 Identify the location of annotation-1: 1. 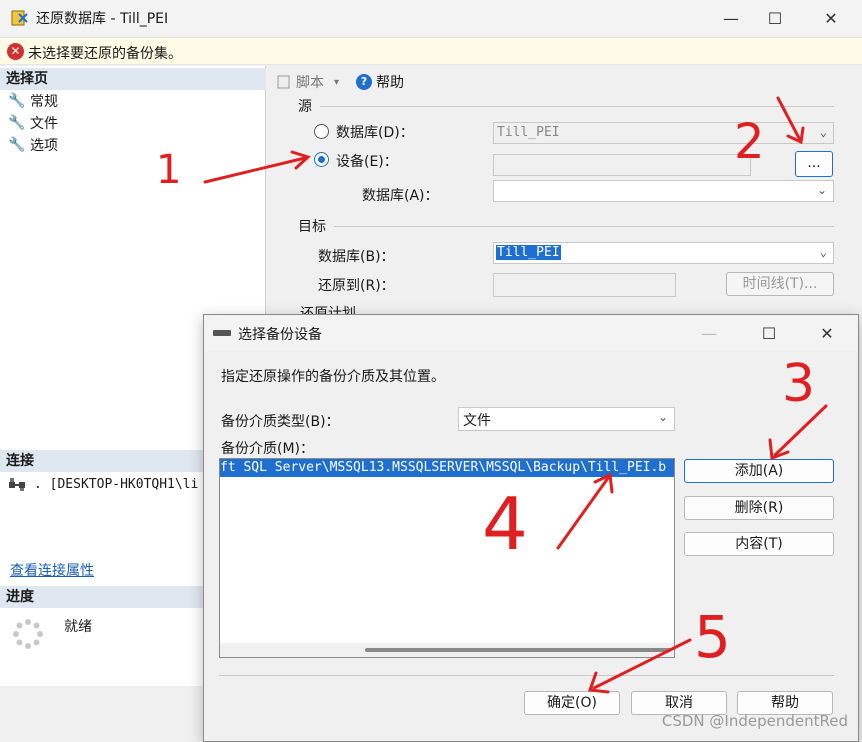
(169, 170).